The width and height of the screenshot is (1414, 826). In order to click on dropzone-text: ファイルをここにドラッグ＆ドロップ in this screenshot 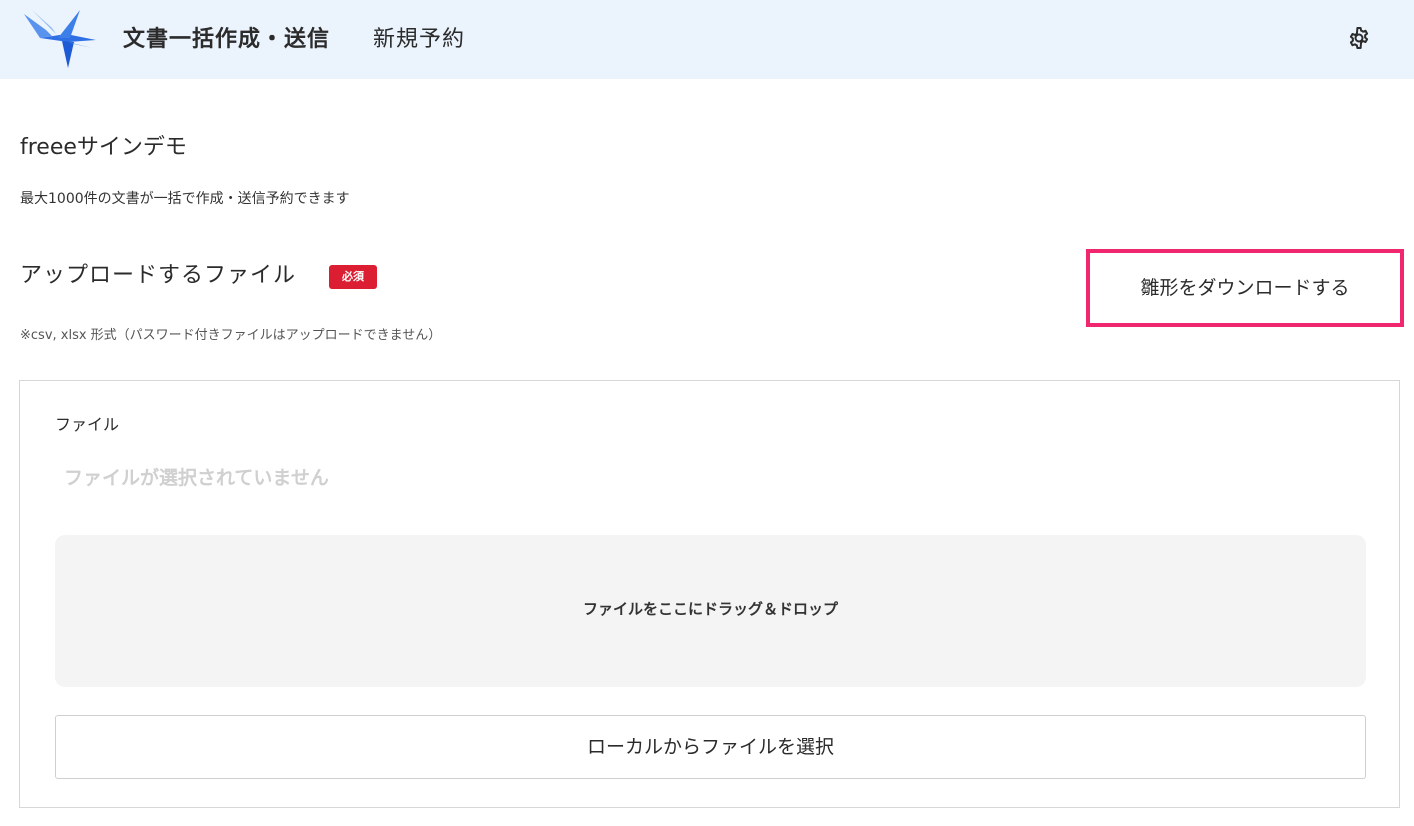, I will do `click(710, 609)`.